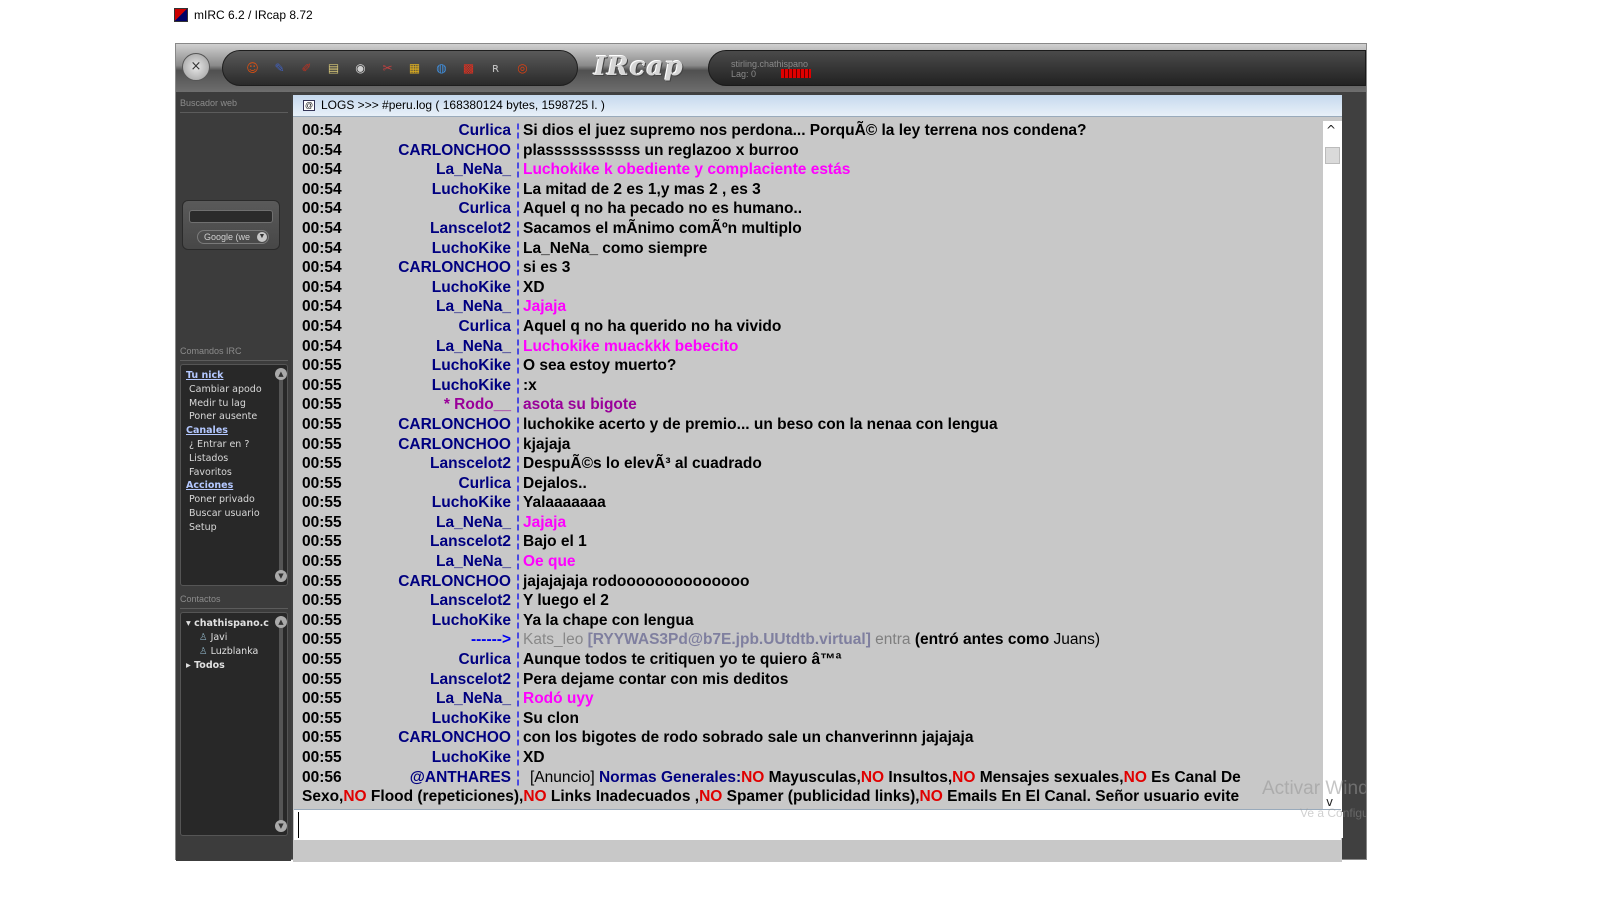 Image resolution: width=1600 pixels, height=900 pixels. Describe the element at coordinates (281, 724) in the screenshot. I see `contacts-scrollbar: ▲ ▼` at that location.